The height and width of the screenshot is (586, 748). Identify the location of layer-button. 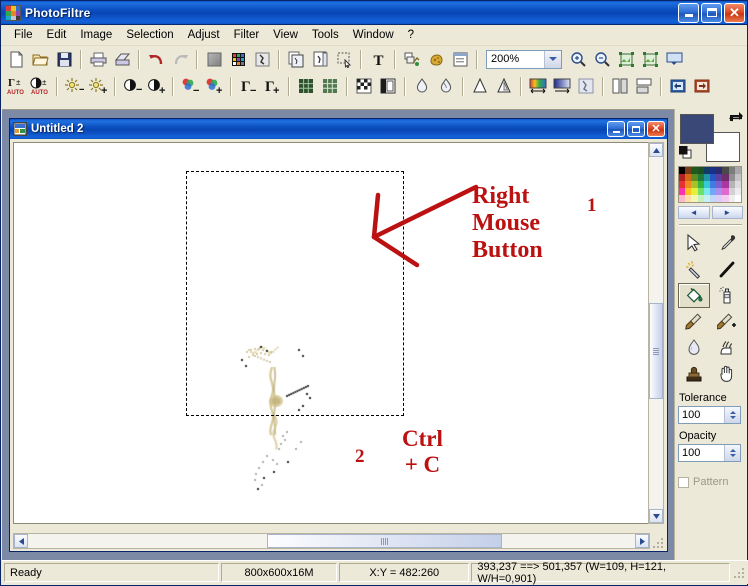
(412, 59).